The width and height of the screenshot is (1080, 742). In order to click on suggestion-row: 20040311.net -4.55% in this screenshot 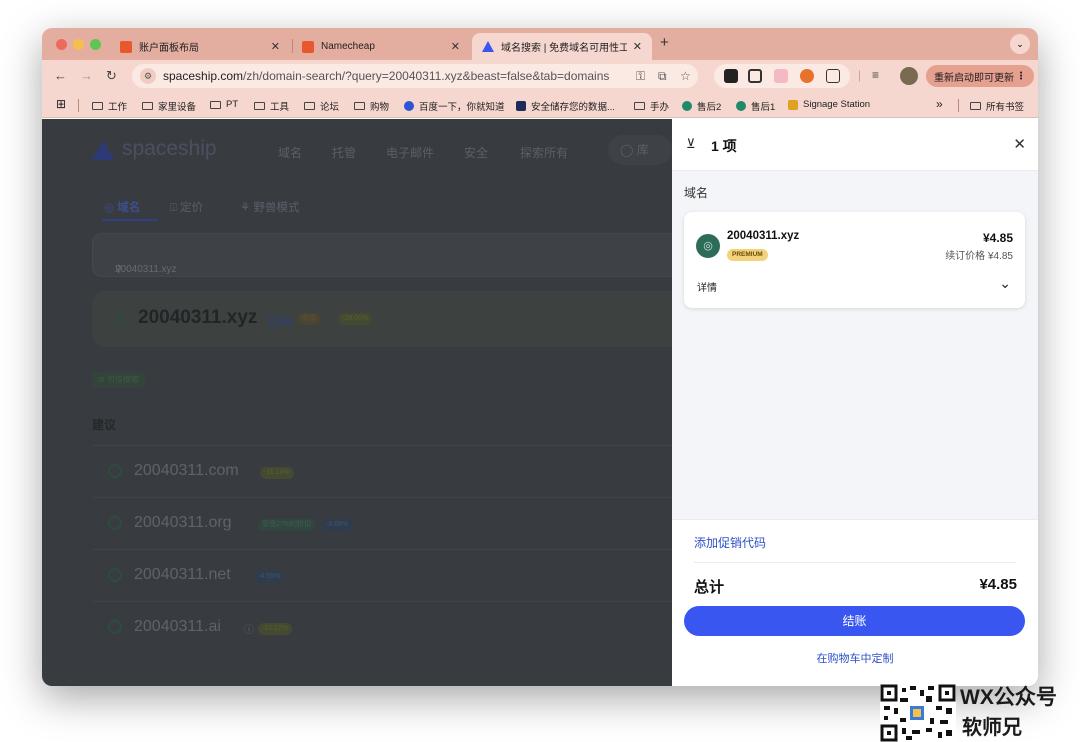, I will do `click(382, 575)`.